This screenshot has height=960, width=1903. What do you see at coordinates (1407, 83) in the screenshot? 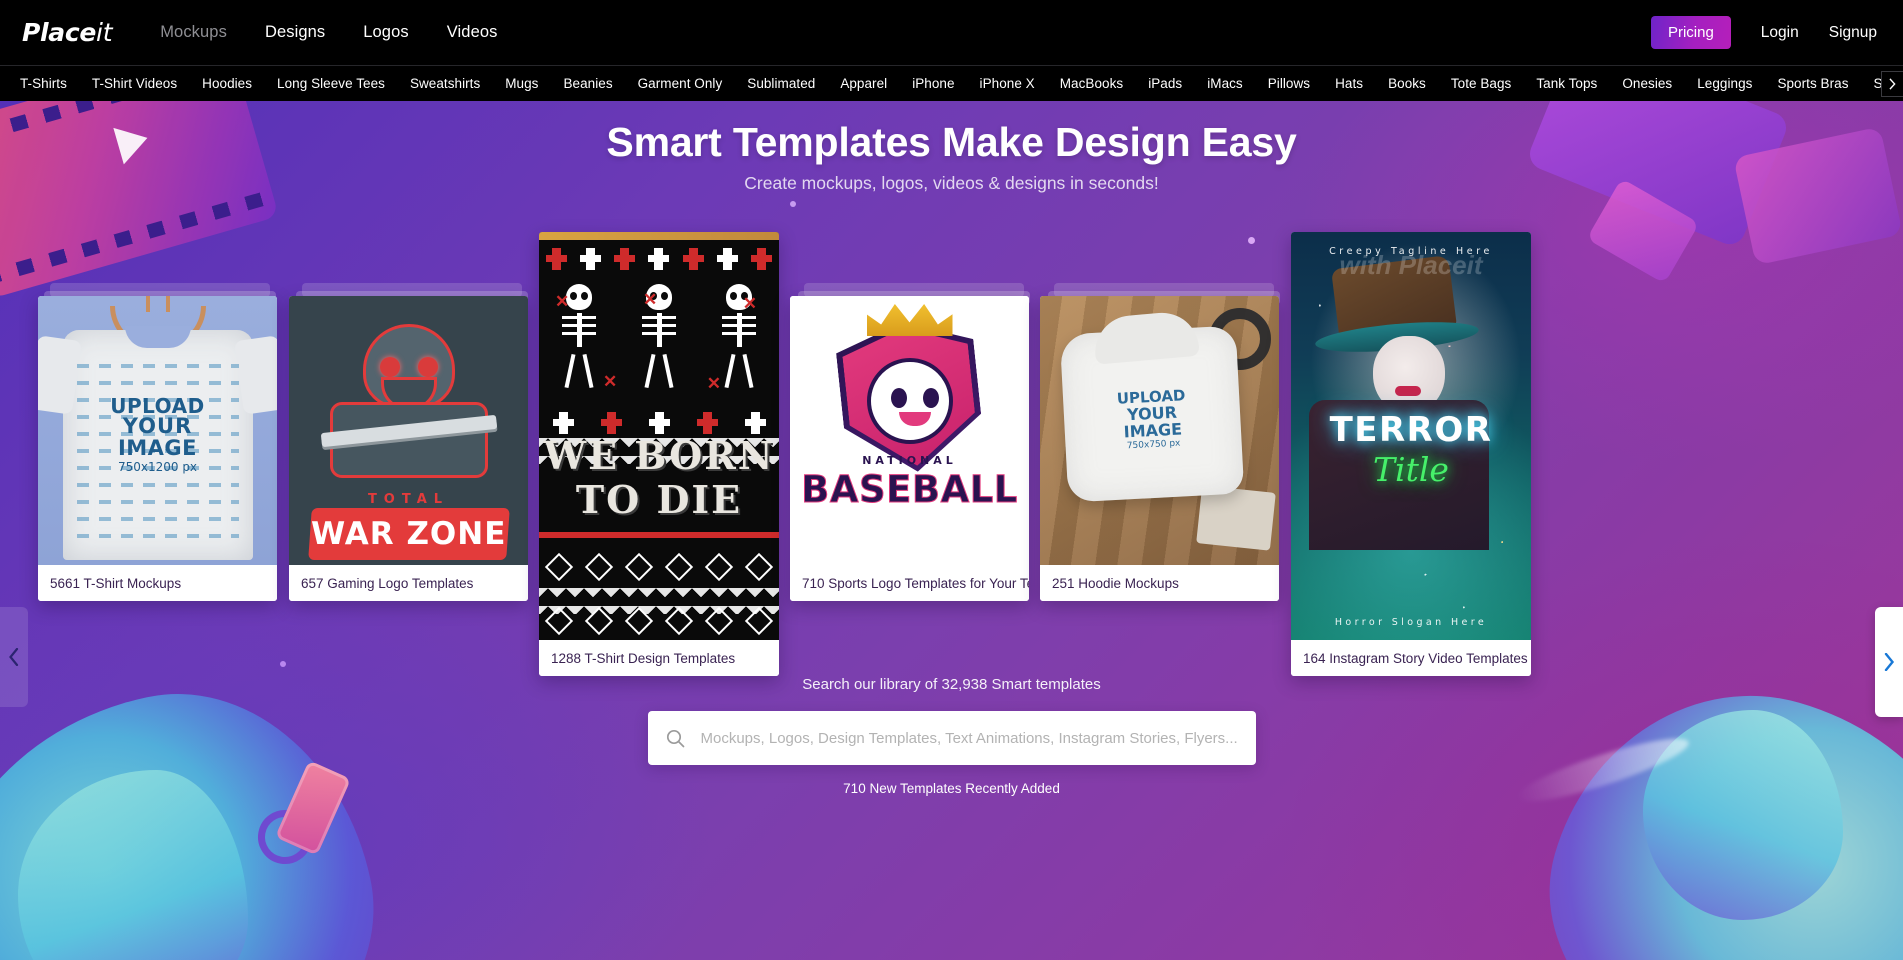
I see `category-item-books: Books` at bounding box center [1407, 83].